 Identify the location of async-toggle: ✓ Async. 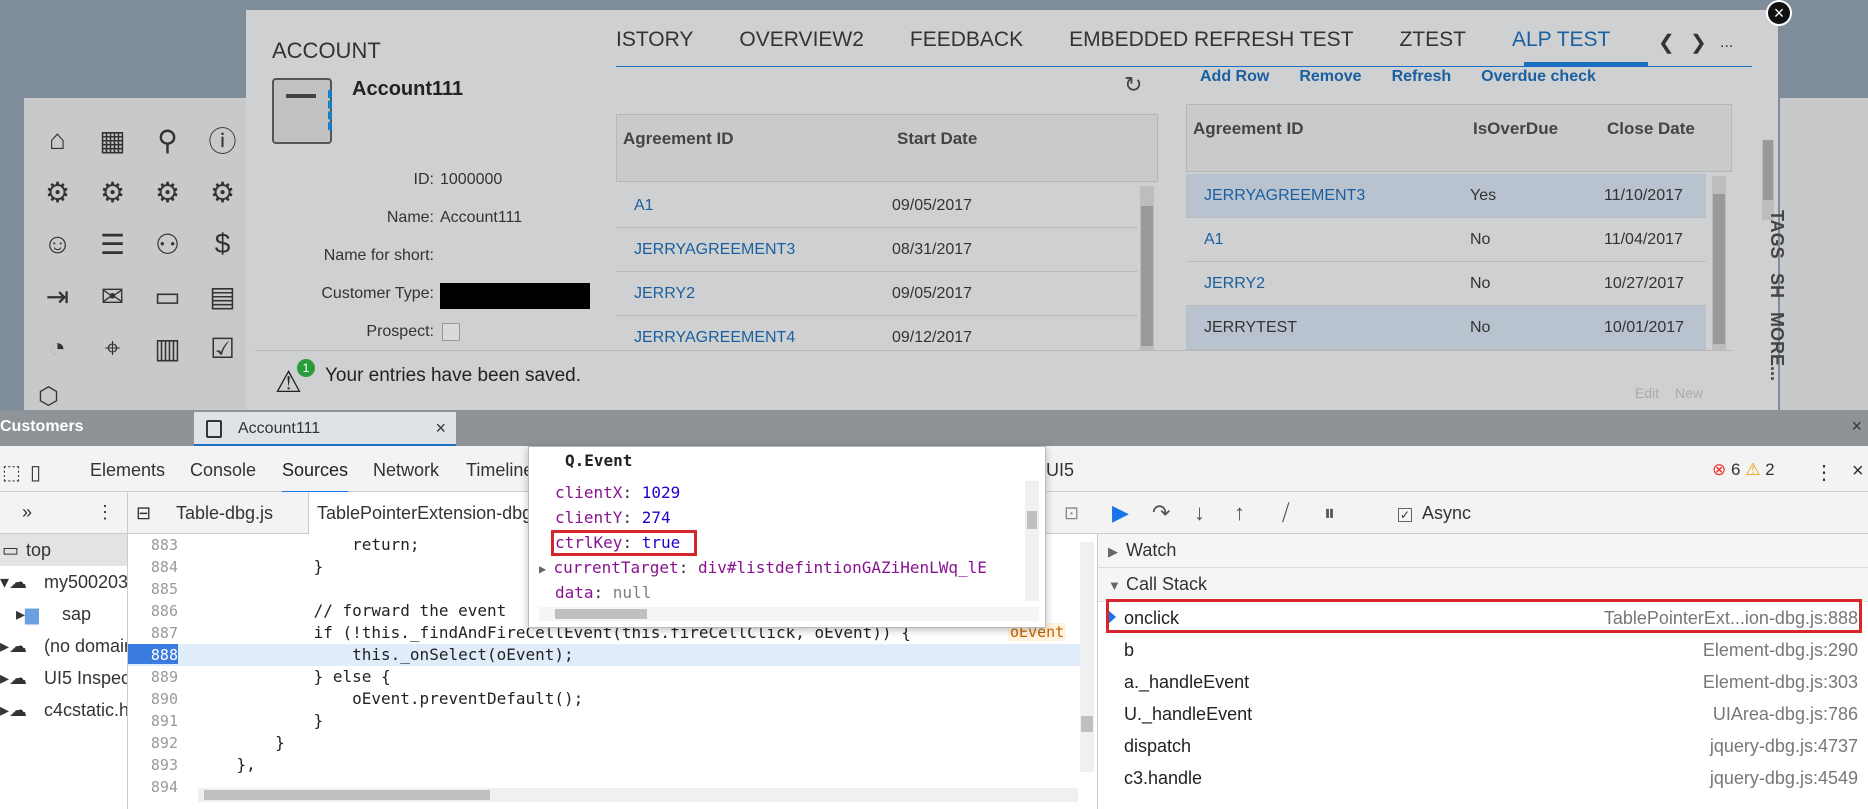
(1434, 513).